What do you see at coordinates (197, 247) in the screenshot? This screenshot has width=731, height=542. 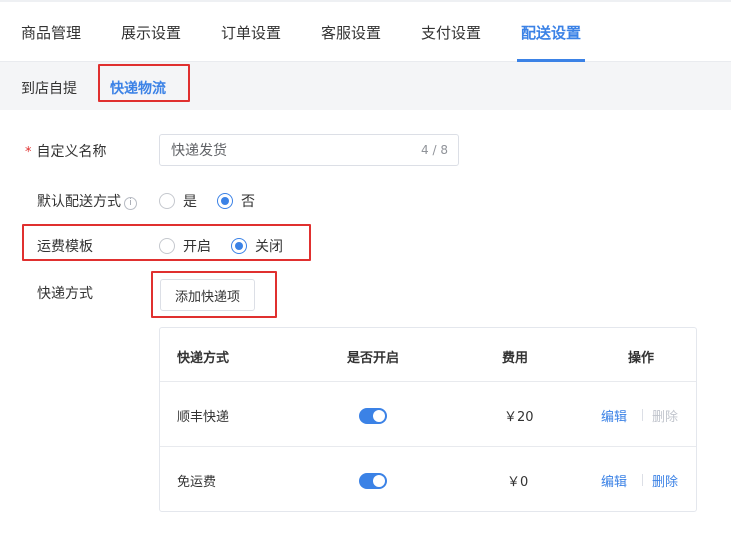 I see `radio-label: 开启` at bounding box center [197, 247].